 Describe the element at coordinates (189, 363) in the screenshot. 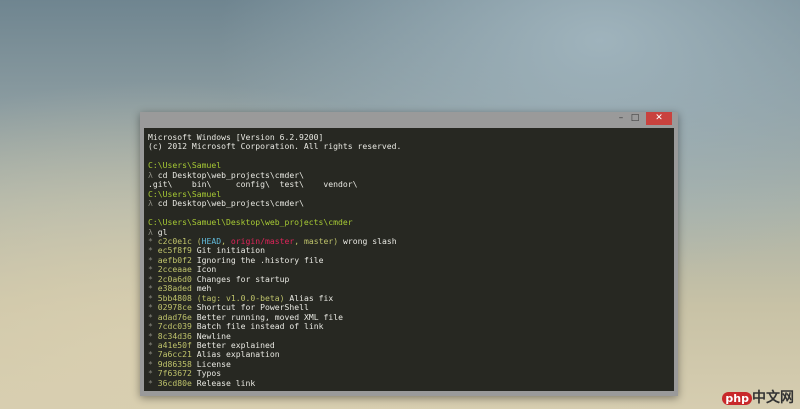

I see `log-line: * 9d86358 License` at that location.